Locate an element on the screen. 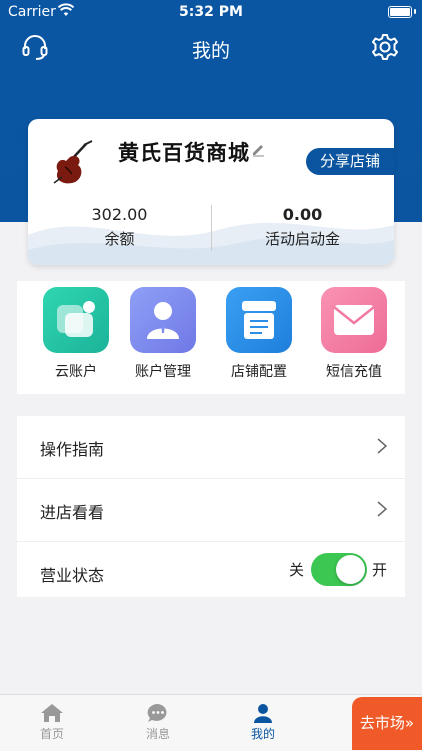  grid-label-shop-config: 店铺配置 is located at coordinates (259, 372).